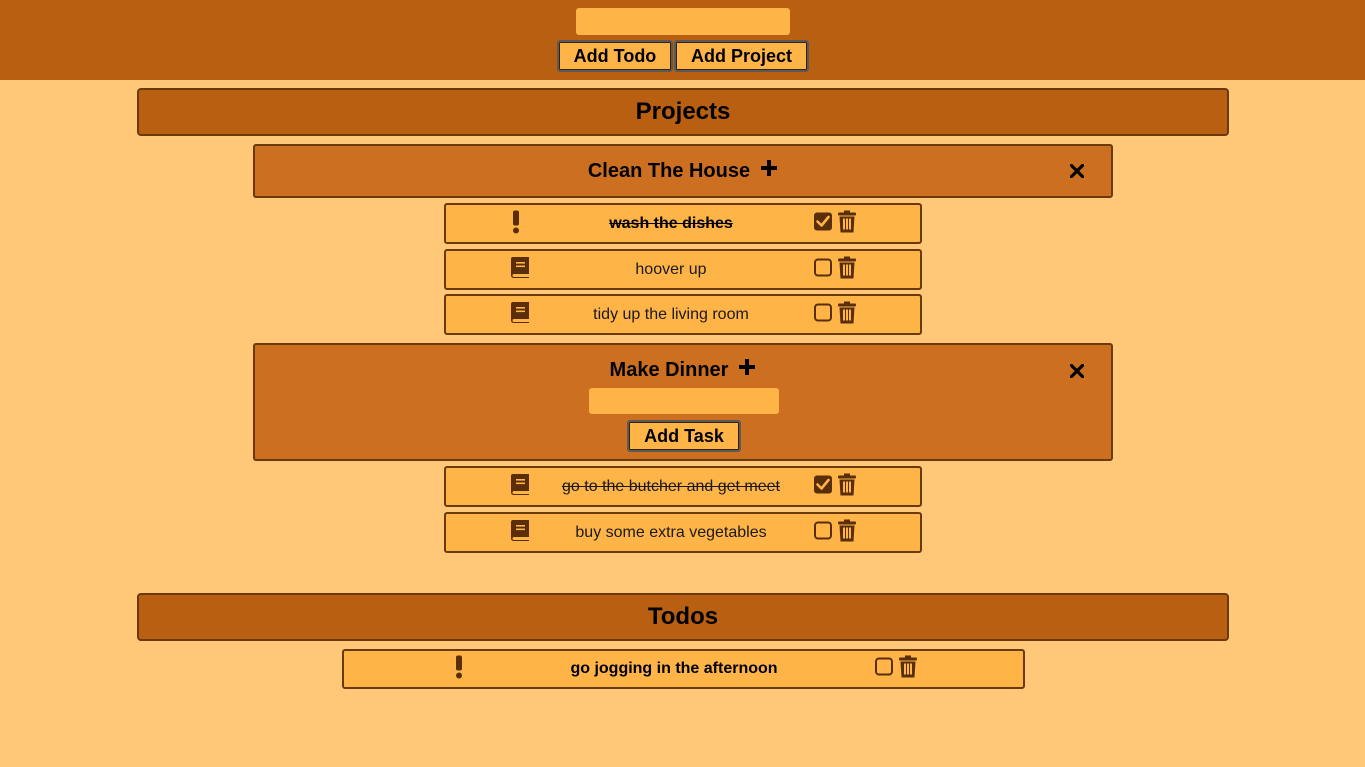 This screenshot has height=767, width=1365. Describe the element at coordinates (671, 269) in the screenshot. I see `task-text: hoover up` at that location.